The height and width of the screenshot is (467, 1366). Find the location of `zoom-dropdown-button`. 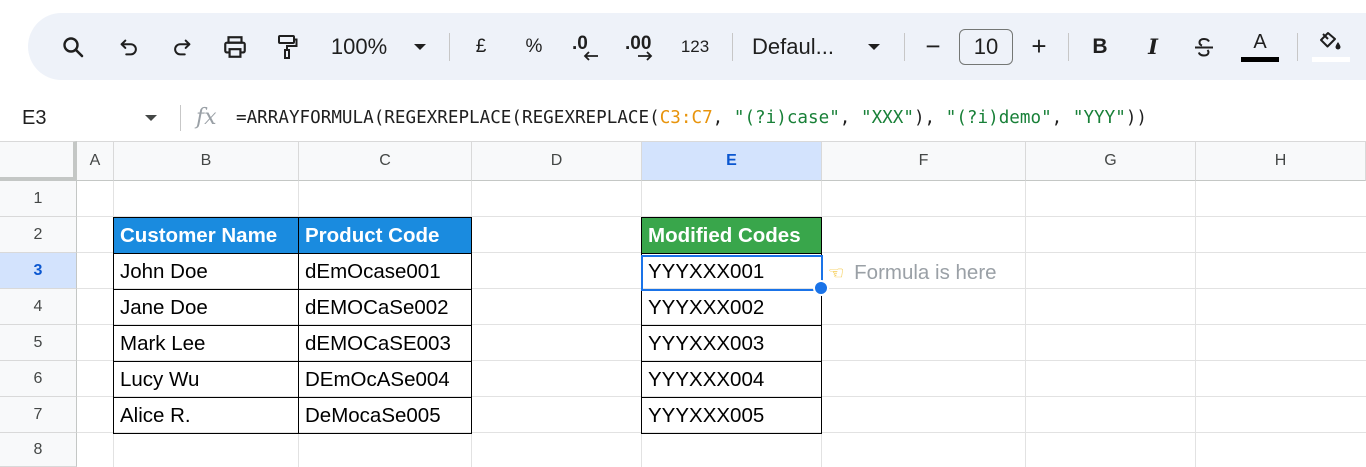

zoom-dropdown-button is located at coordinates (420, 46).